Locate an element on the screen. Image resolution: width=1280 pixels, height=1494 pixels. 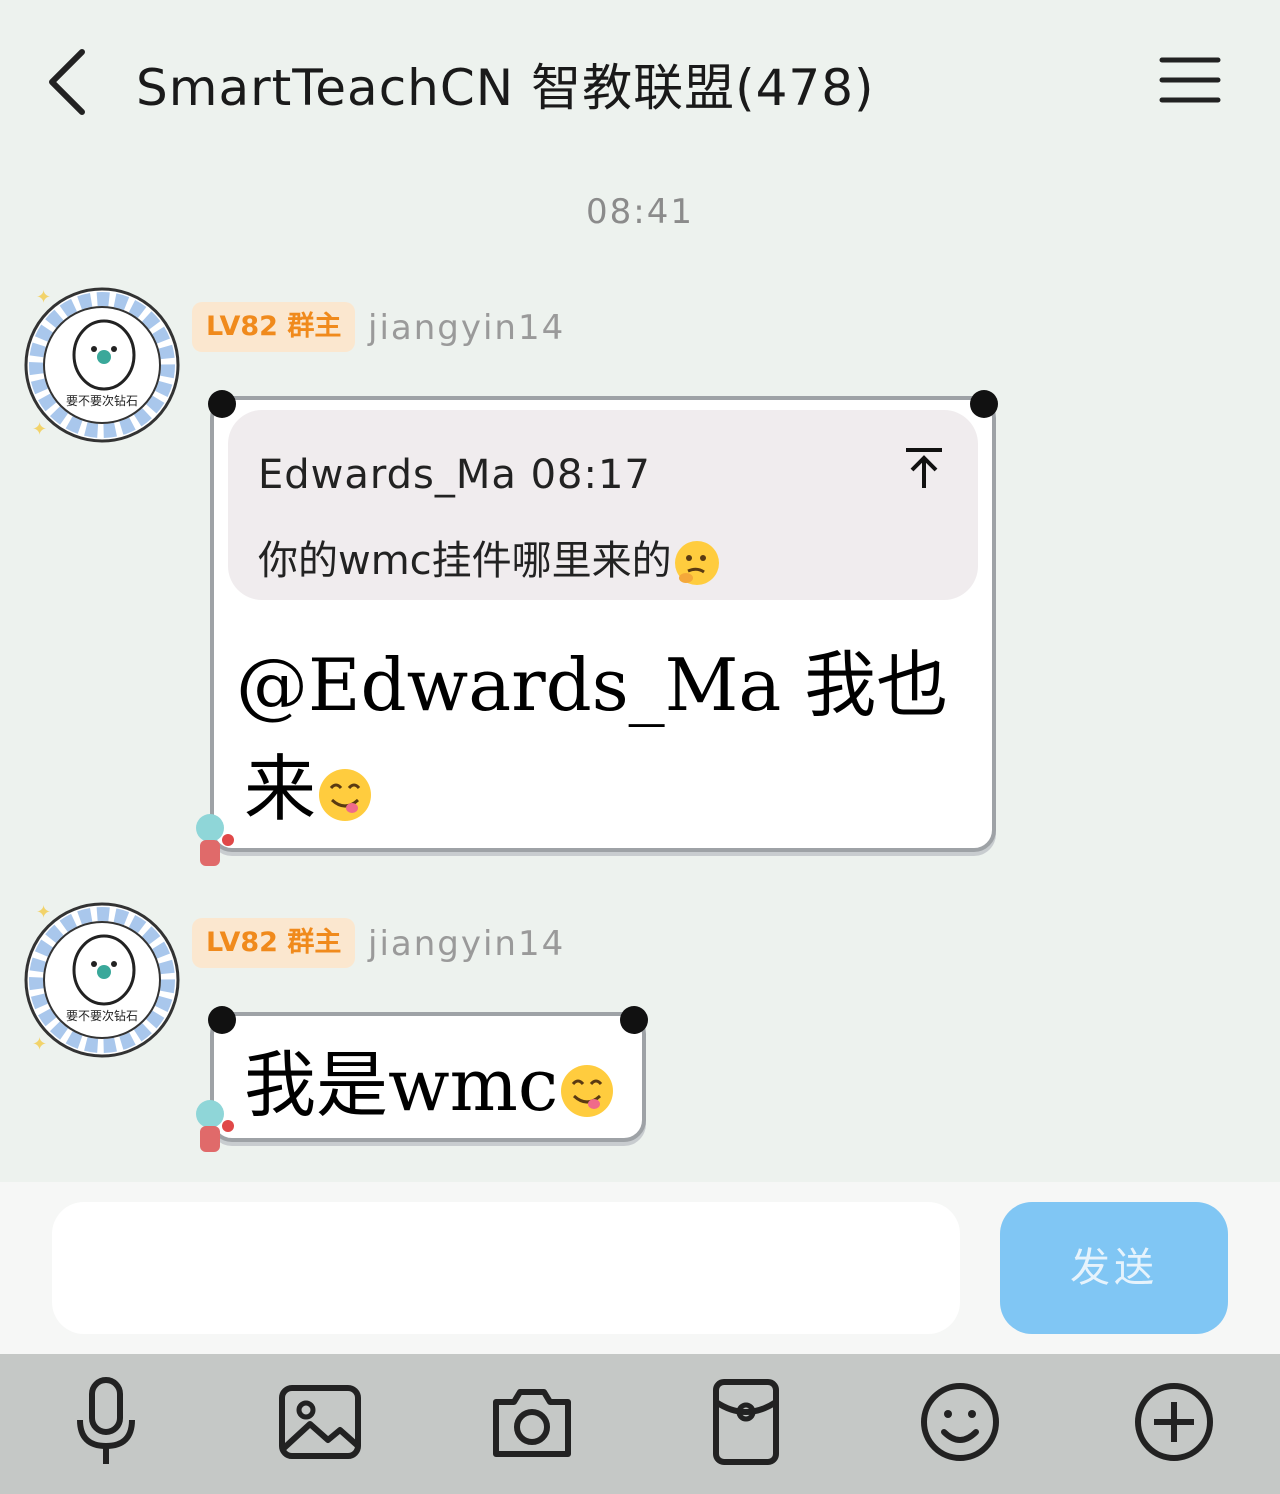
quoted-message: Edwards_Ma 08:17 你的wmc挂件哪里来的 is located at coordinates (603, 505).